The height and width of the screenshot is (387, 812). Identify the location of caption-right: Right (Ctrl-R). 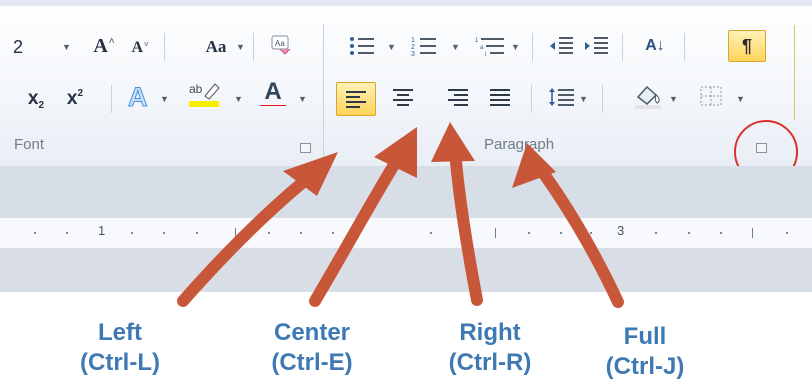
(490, 348).